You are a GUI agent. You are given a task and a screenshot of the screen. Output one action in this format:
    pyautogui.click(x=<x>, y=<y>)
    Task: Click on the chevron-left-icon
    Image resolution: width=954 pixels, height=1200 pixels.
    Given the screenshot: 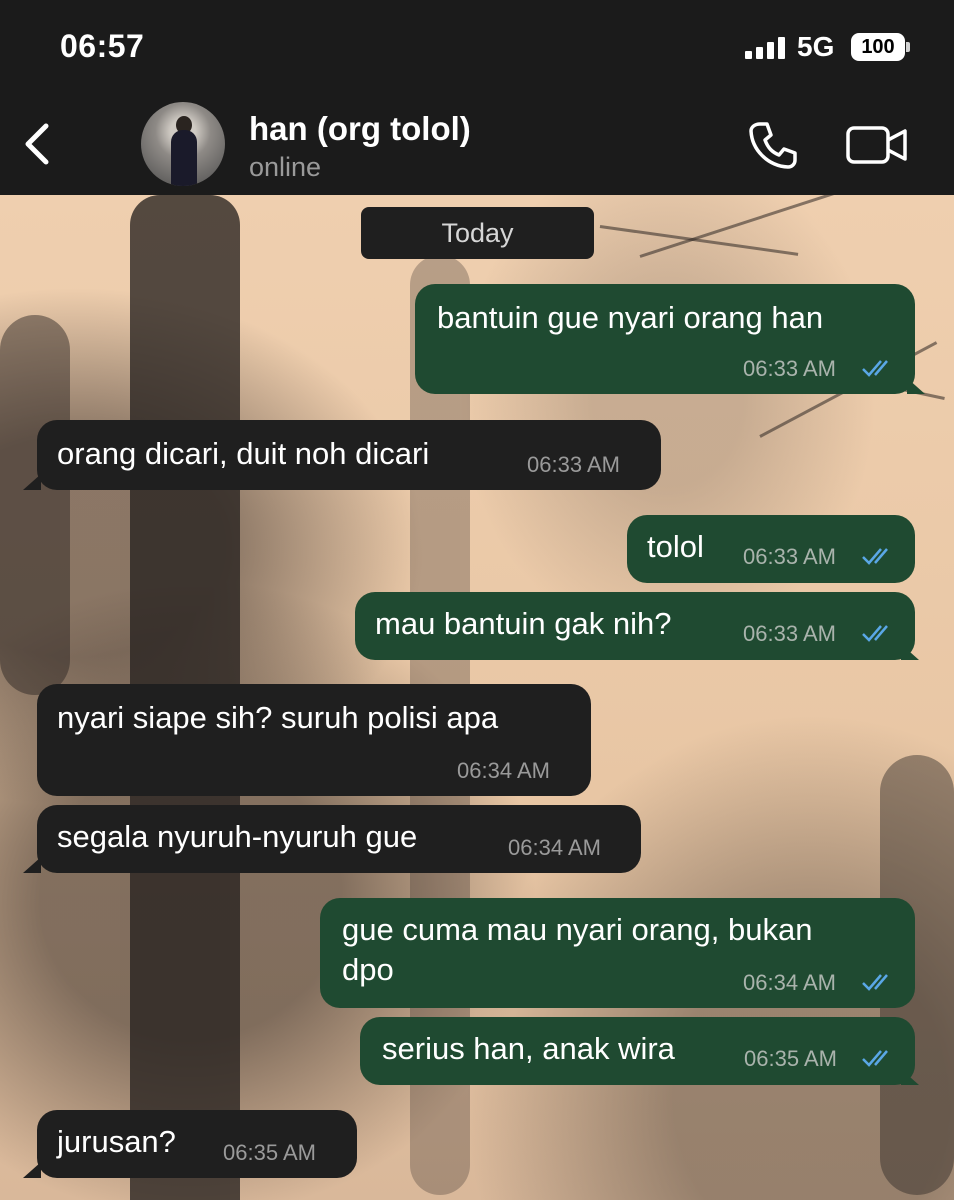 What is the action you would take?
    pyautogui.click(x=37, y=144)
    